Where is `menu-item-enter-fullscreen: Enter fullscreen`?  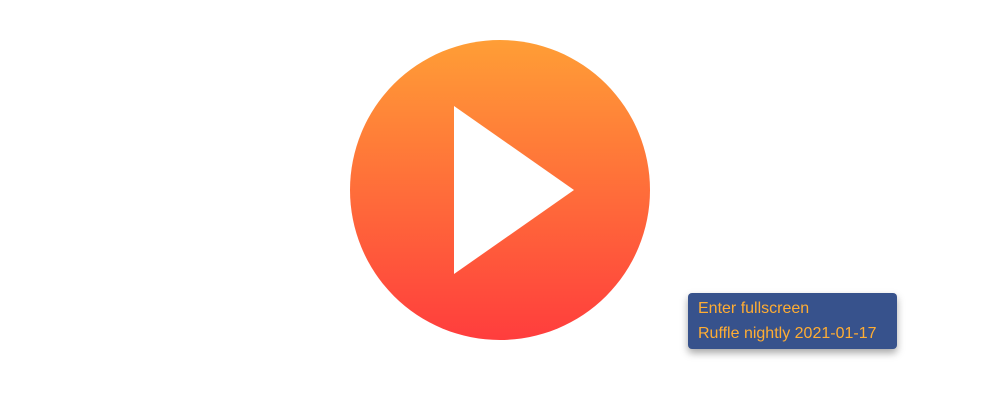
menu-item-enter-fullscreen: Enter fullscreen is located at coordinates (792, 308).